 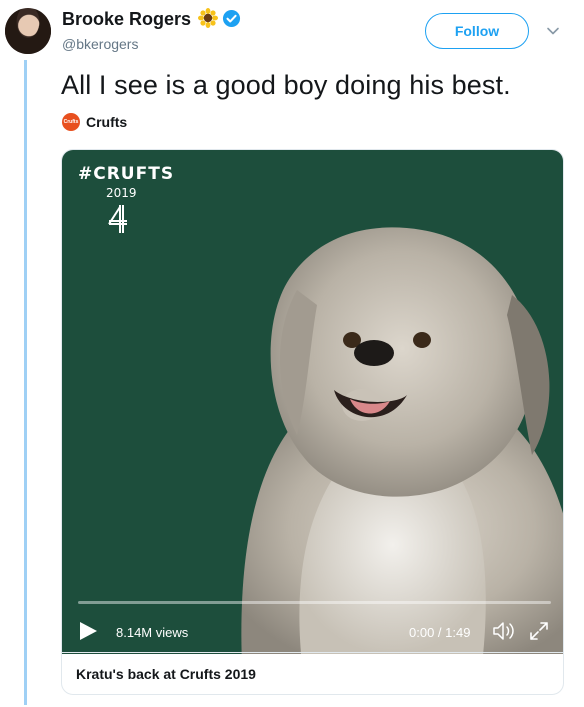 What do you see at coordinates (504, 631) in the screenshot?
I see `volume-icon` at bounding box center [504, 631].